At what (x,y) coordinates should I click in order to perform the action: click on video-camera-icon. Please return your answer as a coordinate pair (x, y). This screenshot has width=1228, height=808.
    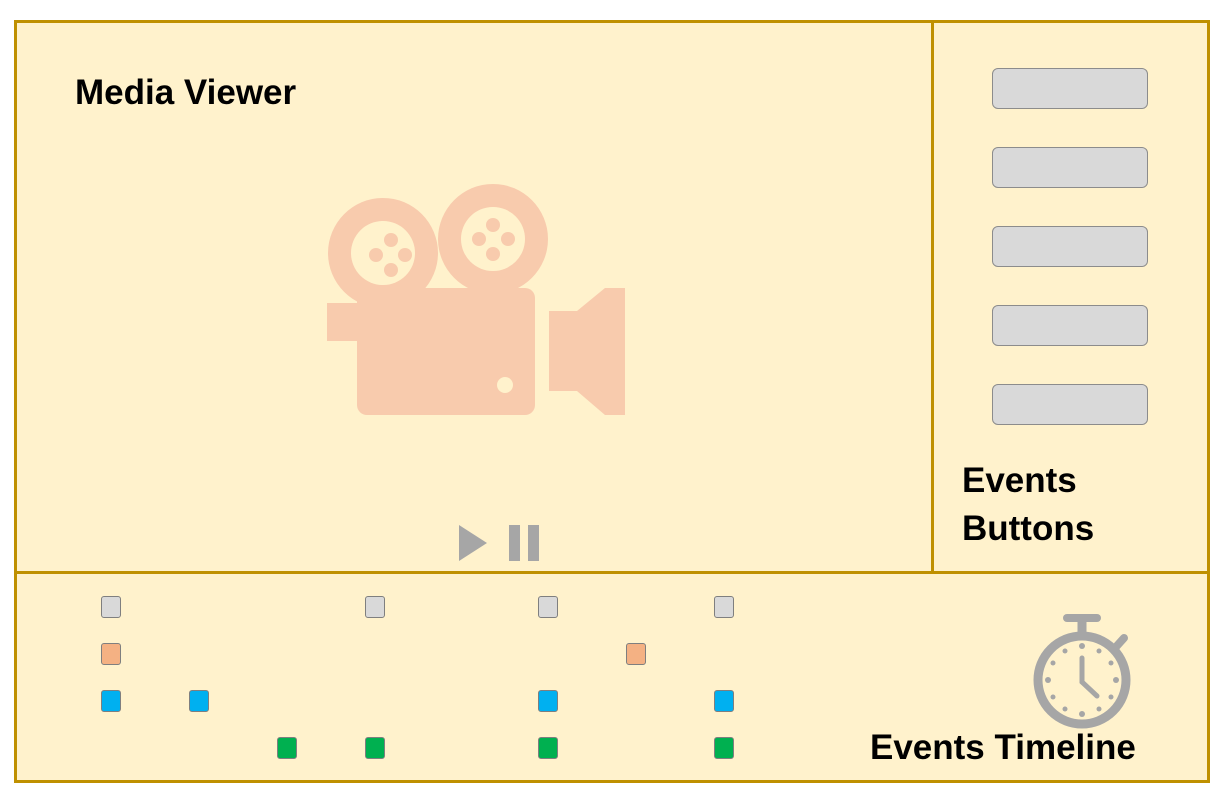
    Looking at the image, I should click on (476, 299).